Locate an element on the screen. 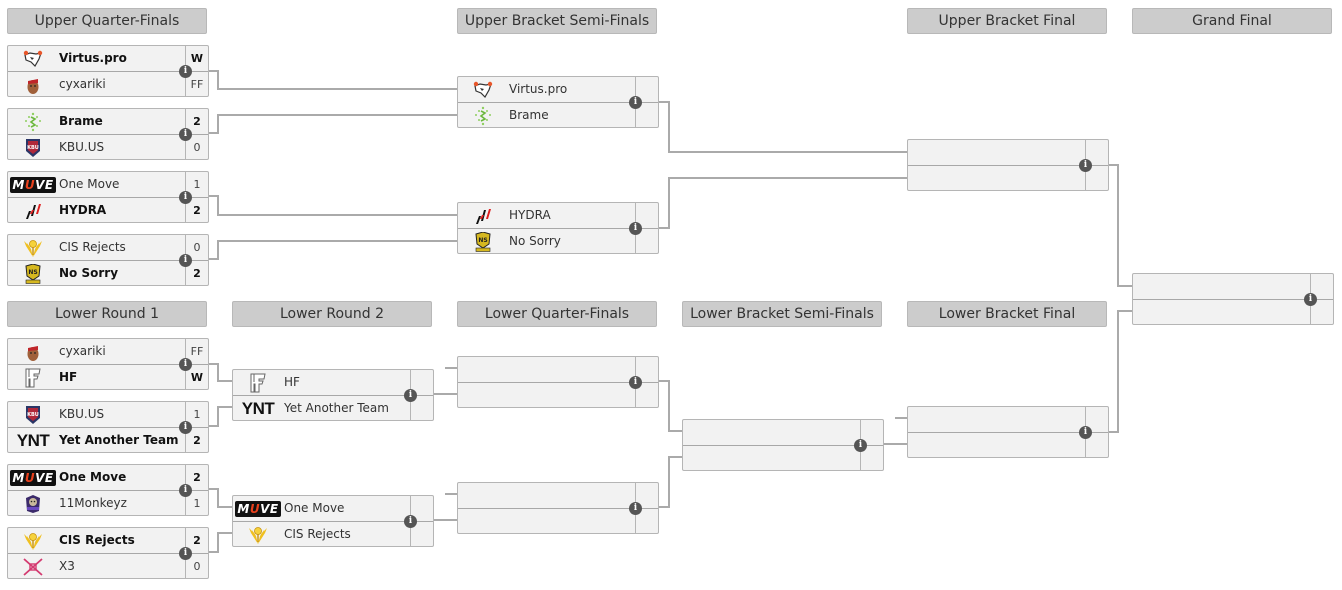  match-lr1a: cyxariki FF HF Wi is located at coordinates (108, 364).